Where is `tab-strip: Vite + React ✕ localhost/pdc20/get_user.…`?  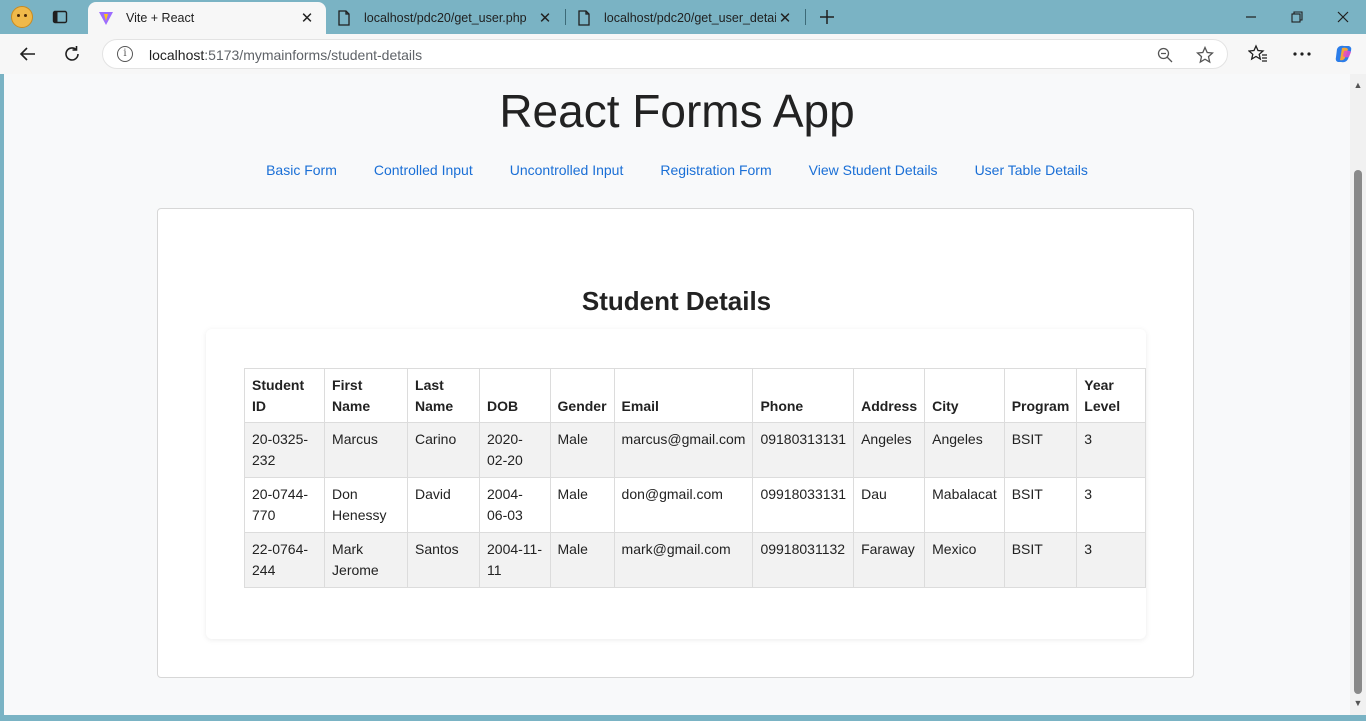 tab-strip: Vite + React ✕ localhost/pdc20/get_user.… is located at coordinates (683, 17).